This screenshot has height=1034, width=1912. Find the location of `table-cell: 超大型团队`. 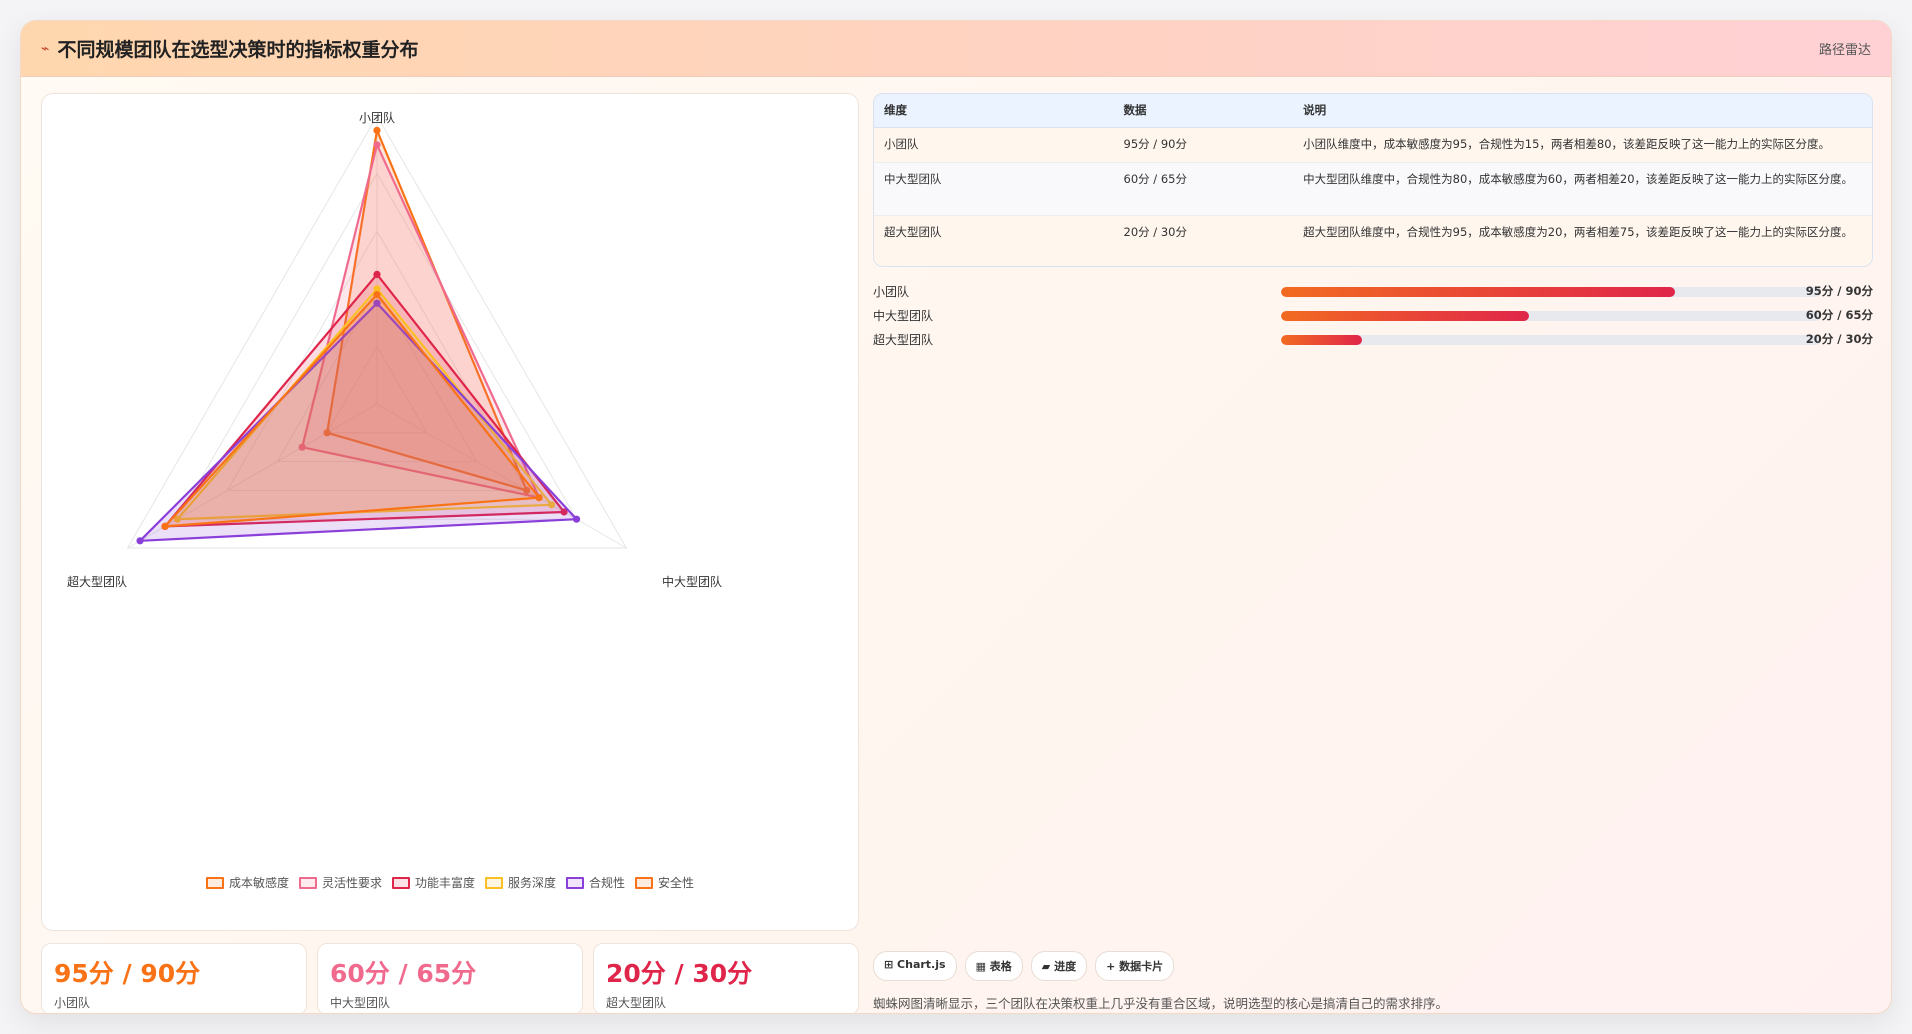

table-cell: 超大型团队 is located at coordinates (994, 240).